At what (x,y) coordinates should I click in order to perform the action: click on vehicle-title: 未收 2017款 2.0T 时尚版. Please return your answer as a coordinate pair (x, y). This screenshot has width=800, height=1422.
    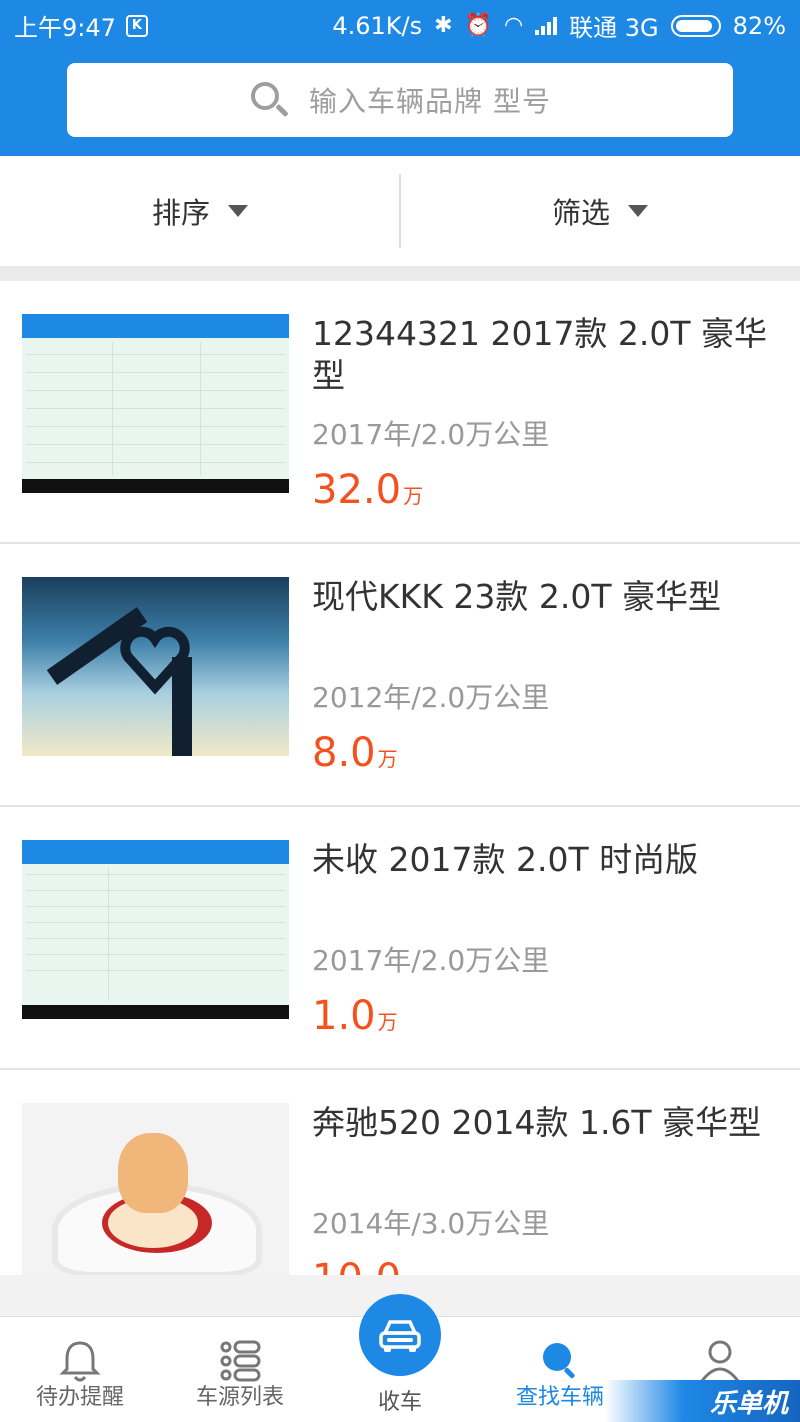
    Looking at the image, I should click on (505, 859).